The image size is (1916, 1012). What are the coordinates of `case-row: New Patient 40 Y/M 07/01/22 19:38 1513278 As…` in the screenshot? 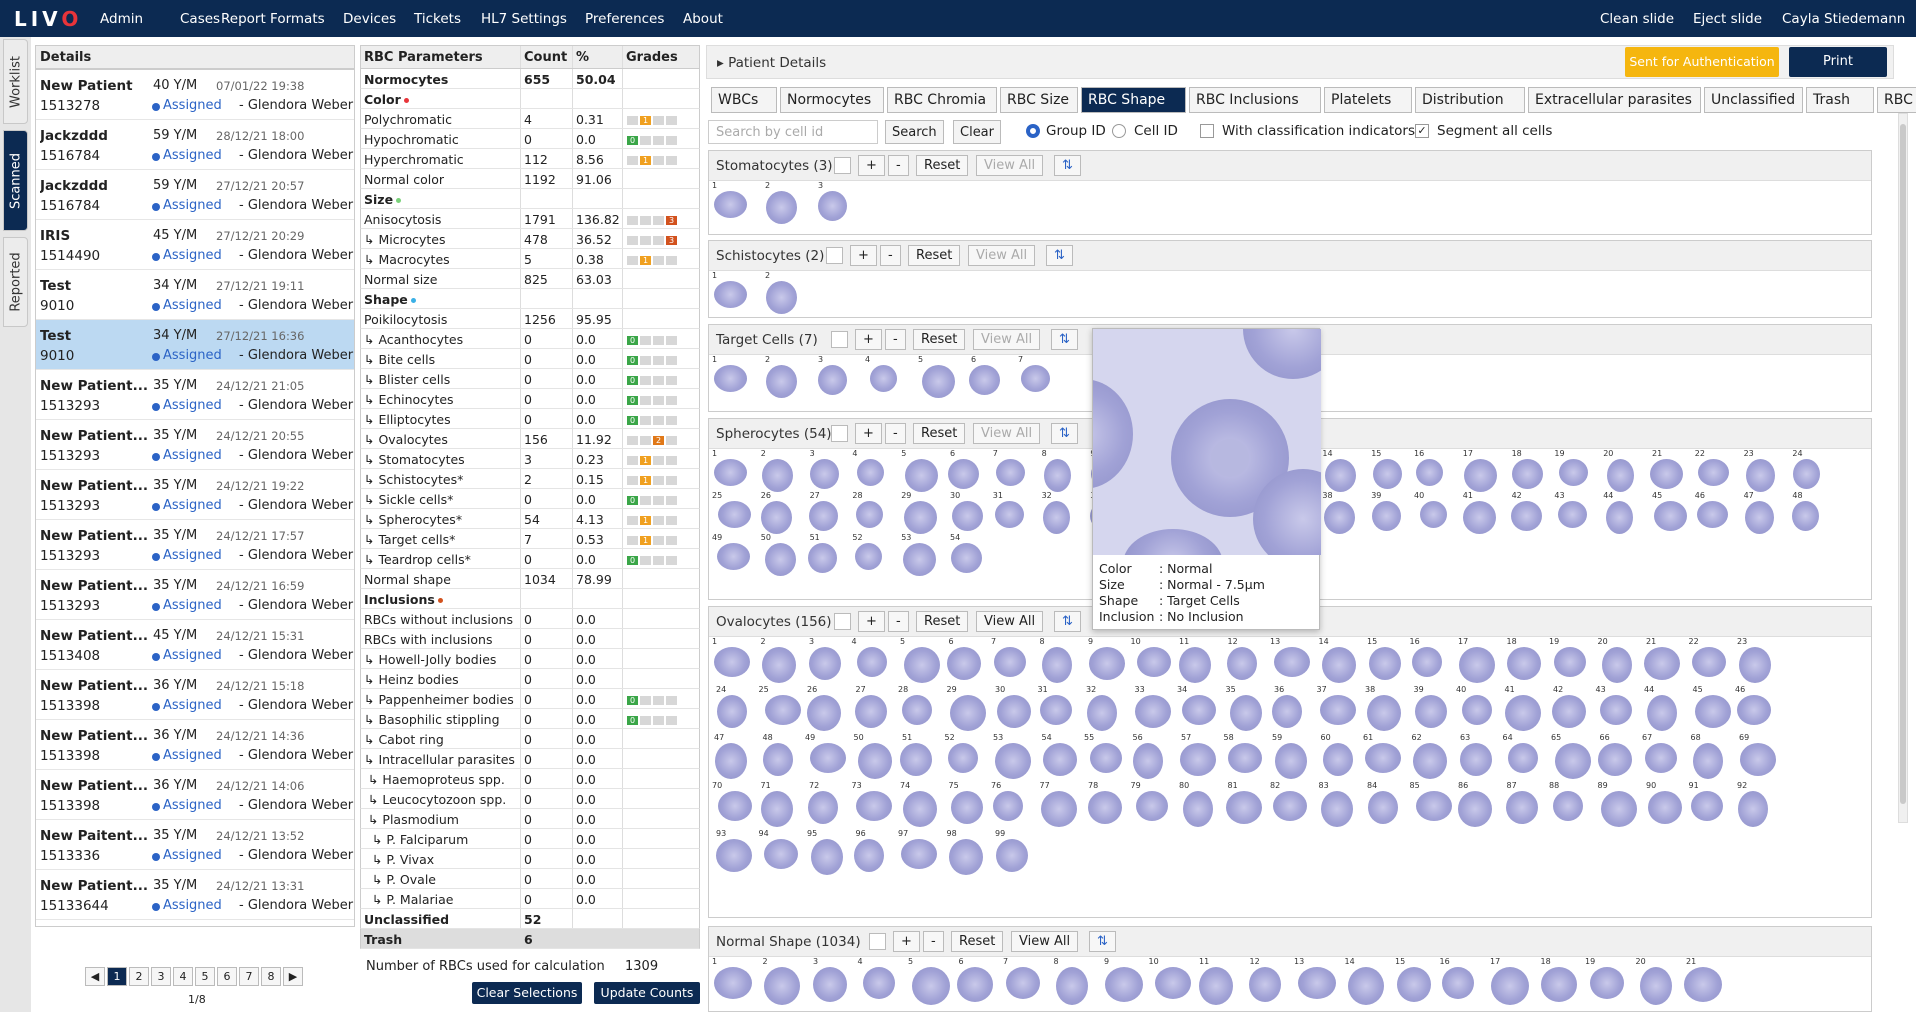 It's located at (195, 95).